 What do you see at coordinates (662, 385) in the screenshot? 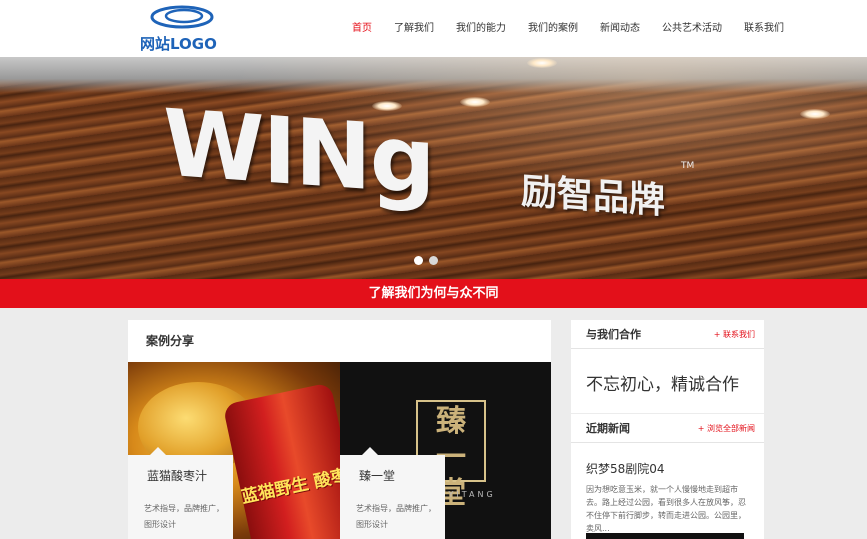
I see `cooperate-slogan: 不忘初心，精诚合作` at bounding box center [662, 385].